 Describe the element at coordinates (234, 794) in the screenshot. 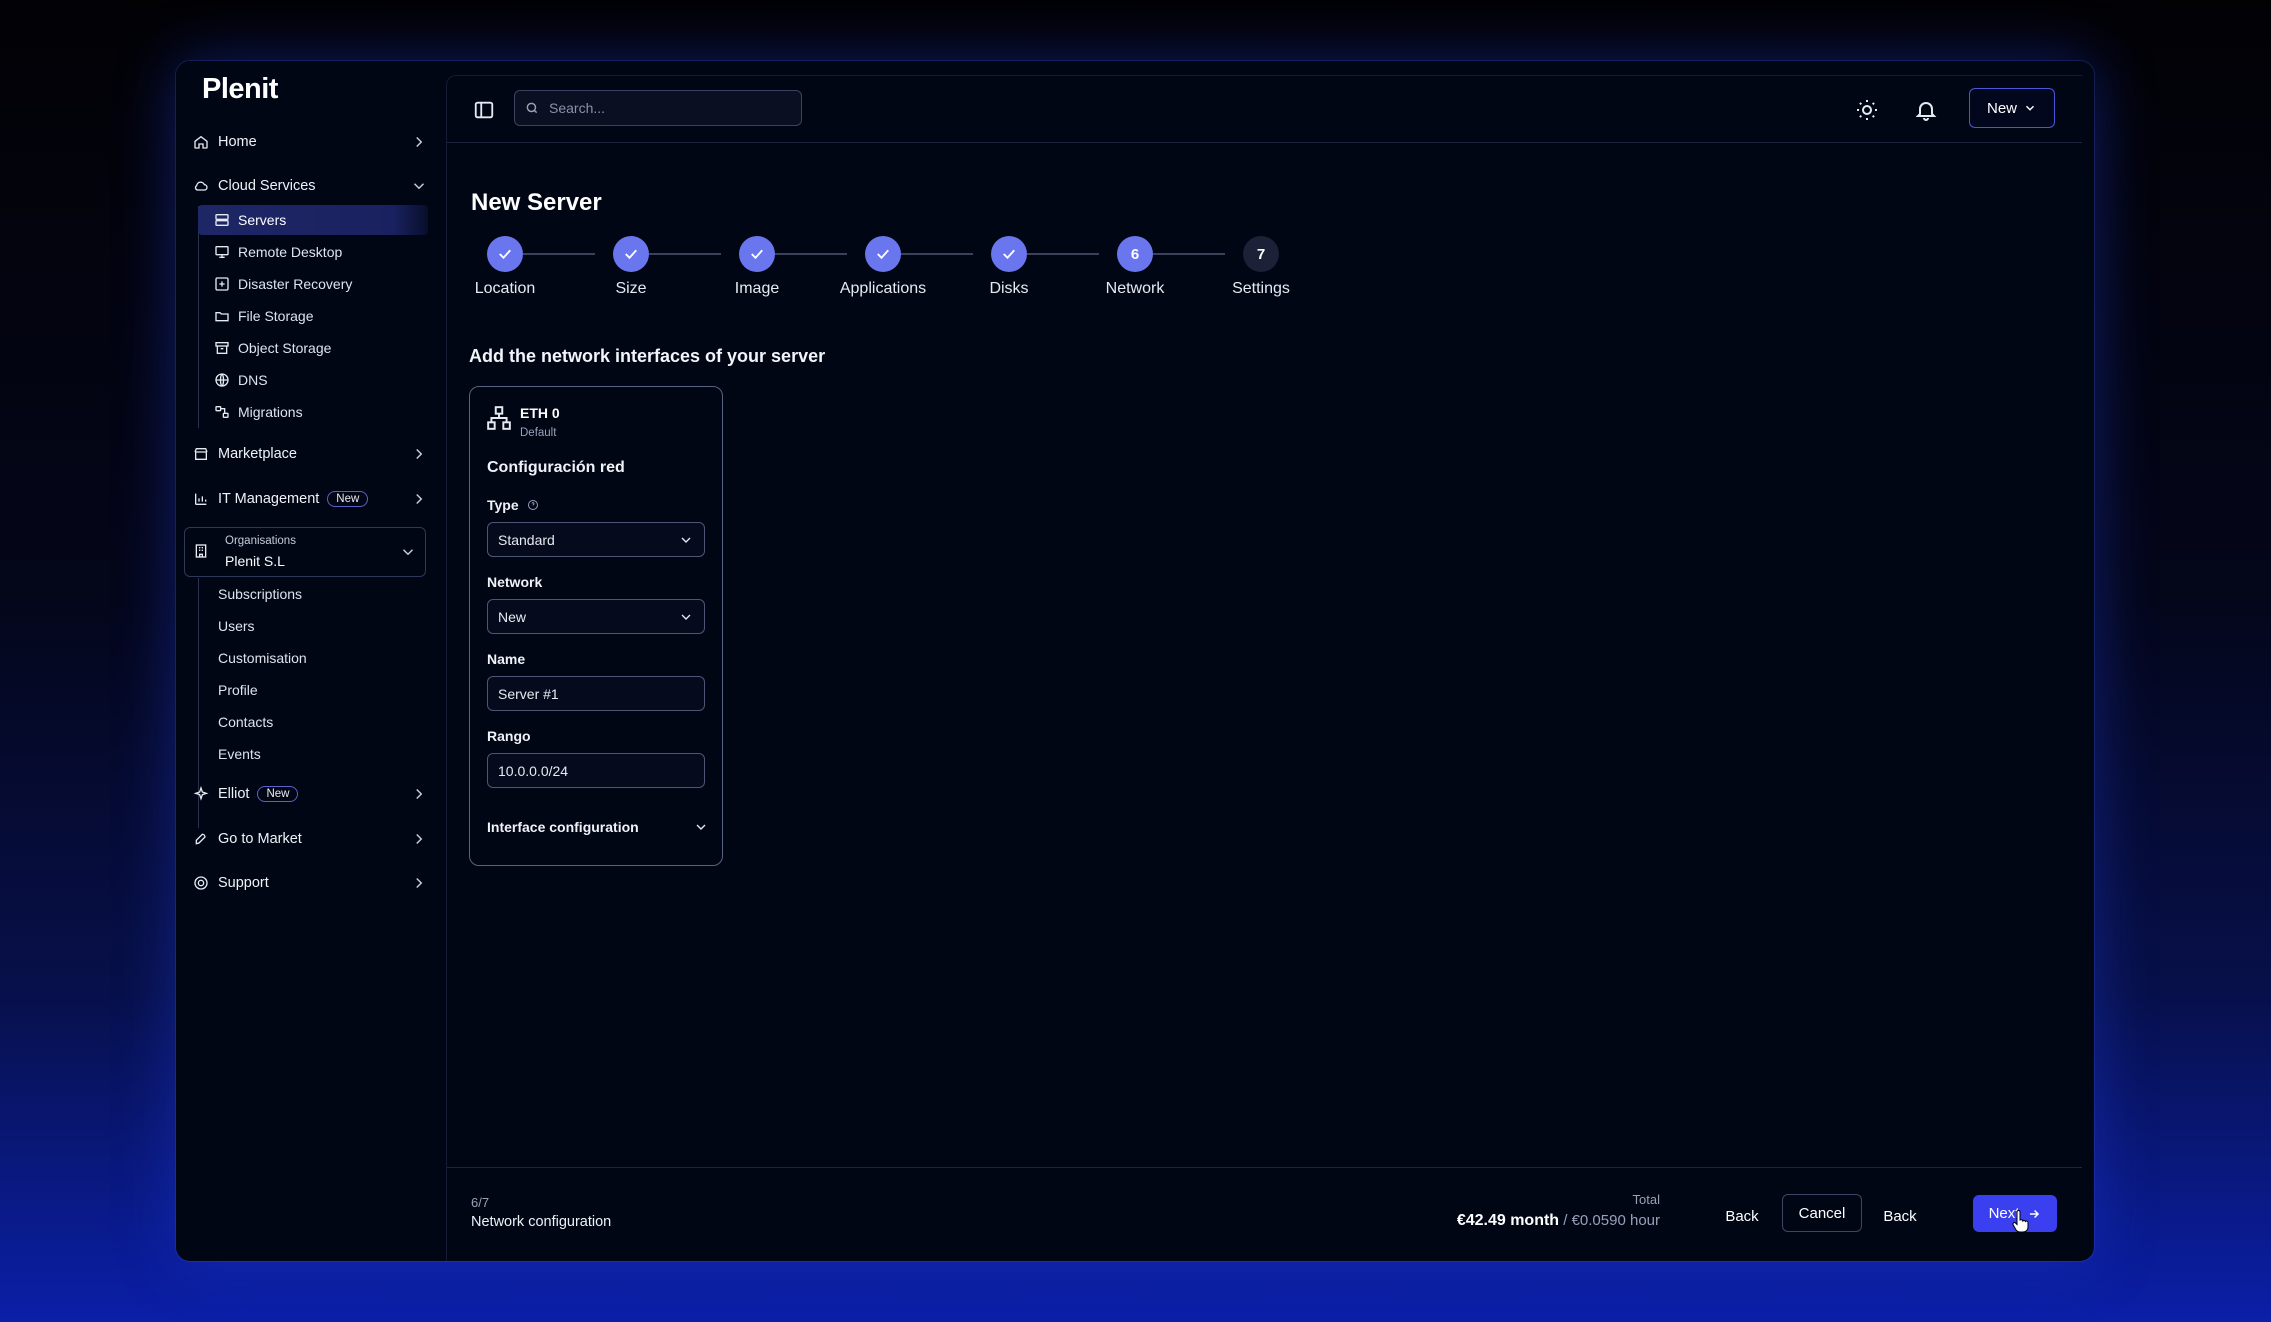

I see `nav-elliot-label: Elliot` at that location.